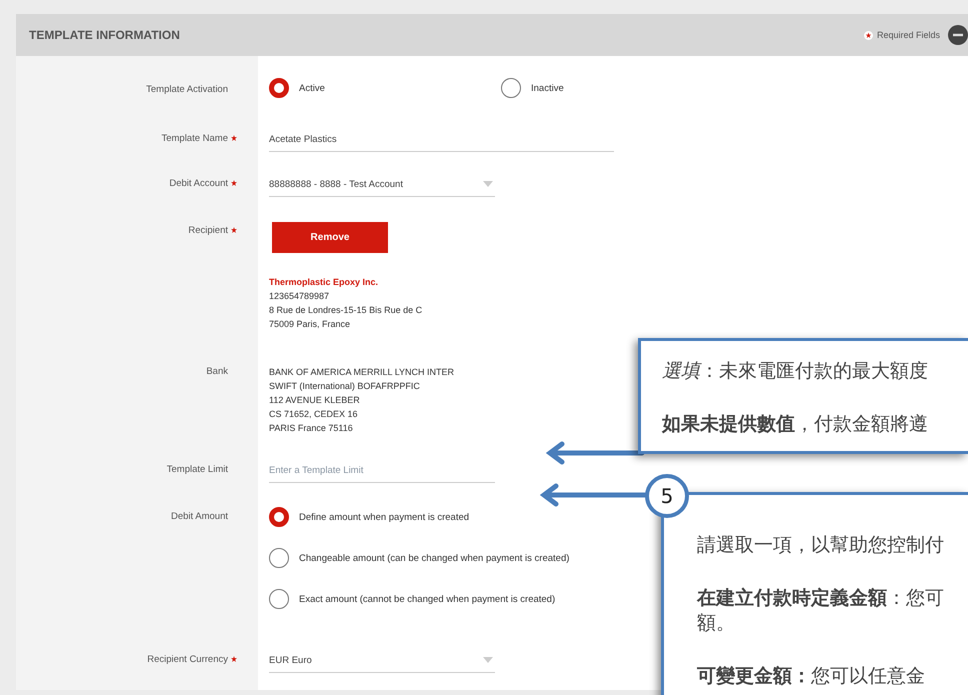 This screenshot has height=695, width=968. Describe the element at coordinates (330, 237) in the screenshot. I see `remove-button: Remove` at that location.